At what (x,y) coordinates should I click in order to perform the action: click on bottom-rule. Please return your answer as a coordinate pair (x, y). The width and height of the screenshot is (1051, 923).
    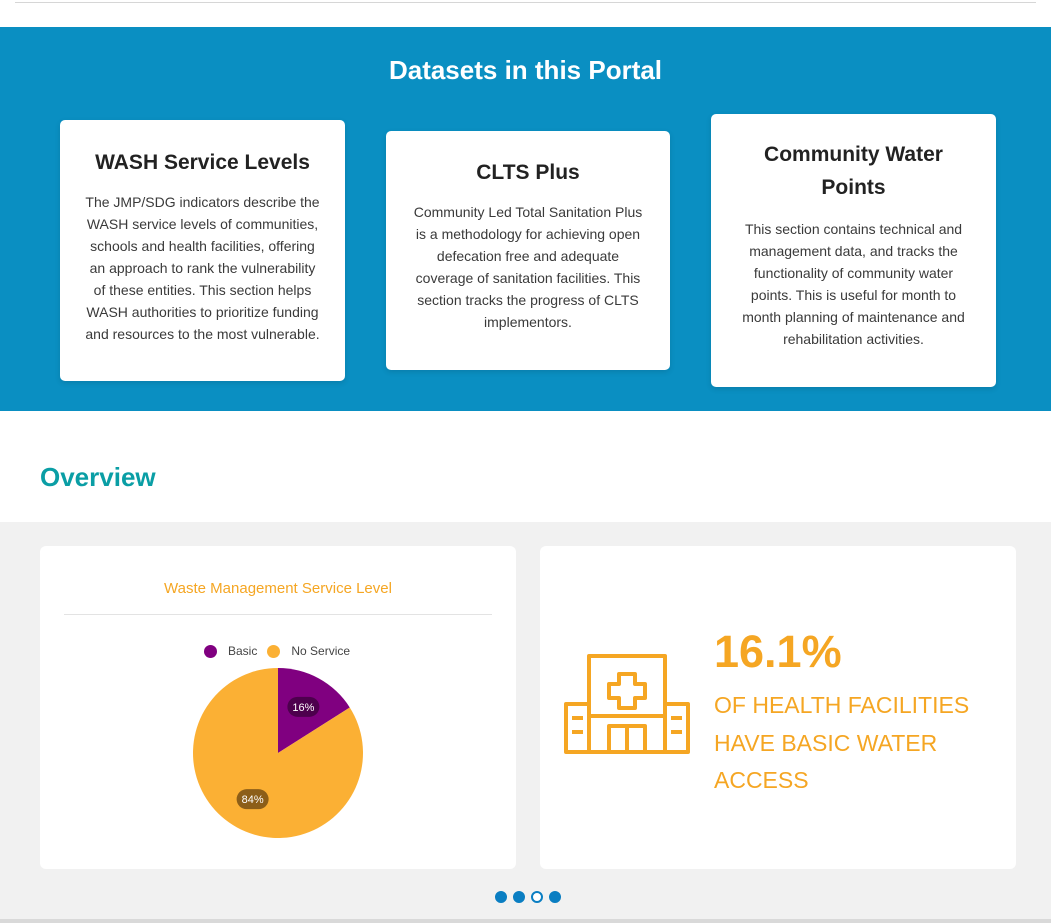
    Looking at the image, I should click on (525, 921).